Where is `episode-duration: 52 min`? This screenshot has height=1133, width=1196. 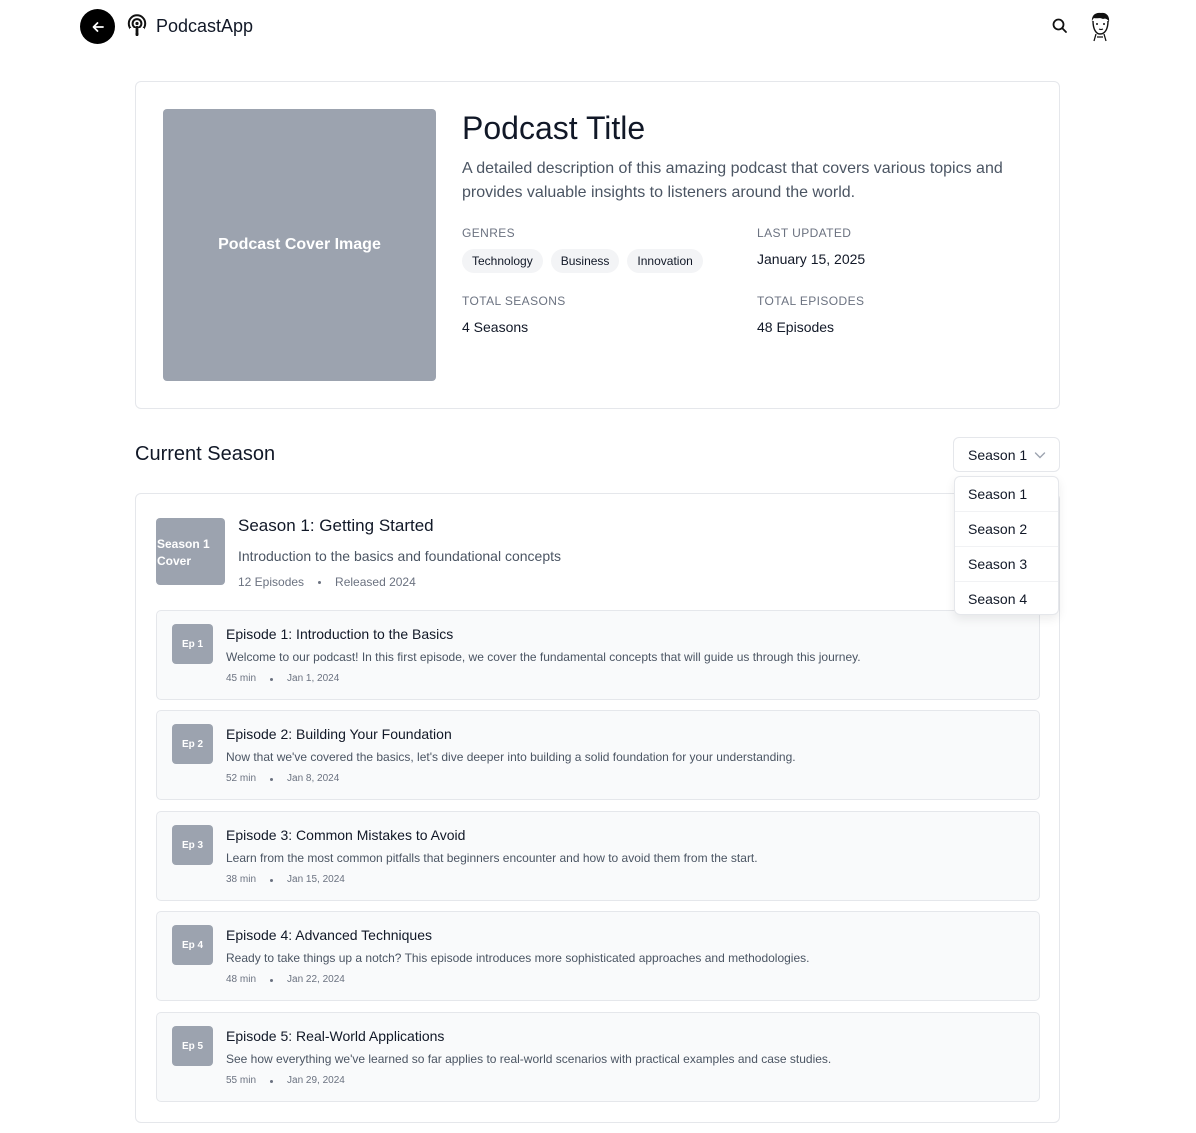
episode-duration: 52 min is located at coordinates (241, 778).